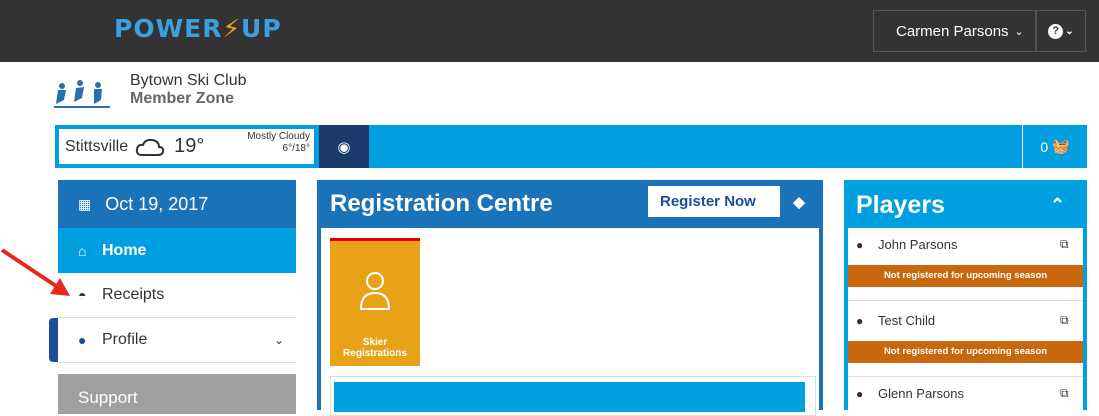 This screenshot has height=416, width=1099. I want to click on cart-count: 0, so click(1044, 146).